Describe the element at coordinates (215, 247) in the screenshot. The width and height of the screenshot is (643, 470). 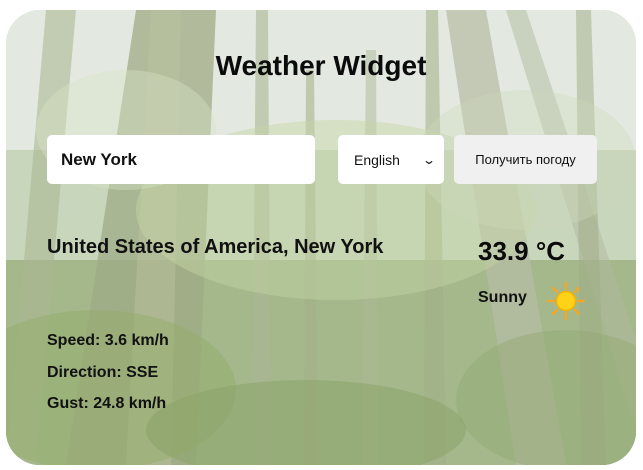
I see `location-label: United States of America, New York` at that location.